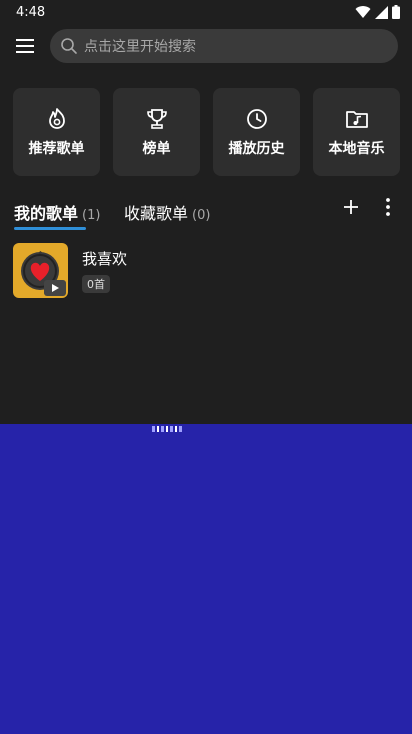  What do you see at coordinates (356, 132) in the screenshot?
I see `quick-card-local-music: 本地音乐` at bounding box center [356, 132].